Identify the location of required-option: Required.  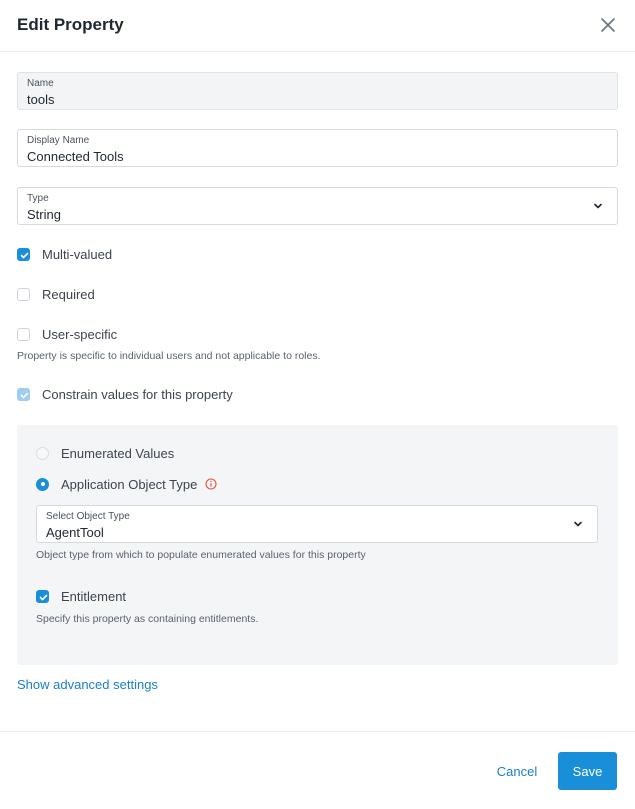
(56, 294).